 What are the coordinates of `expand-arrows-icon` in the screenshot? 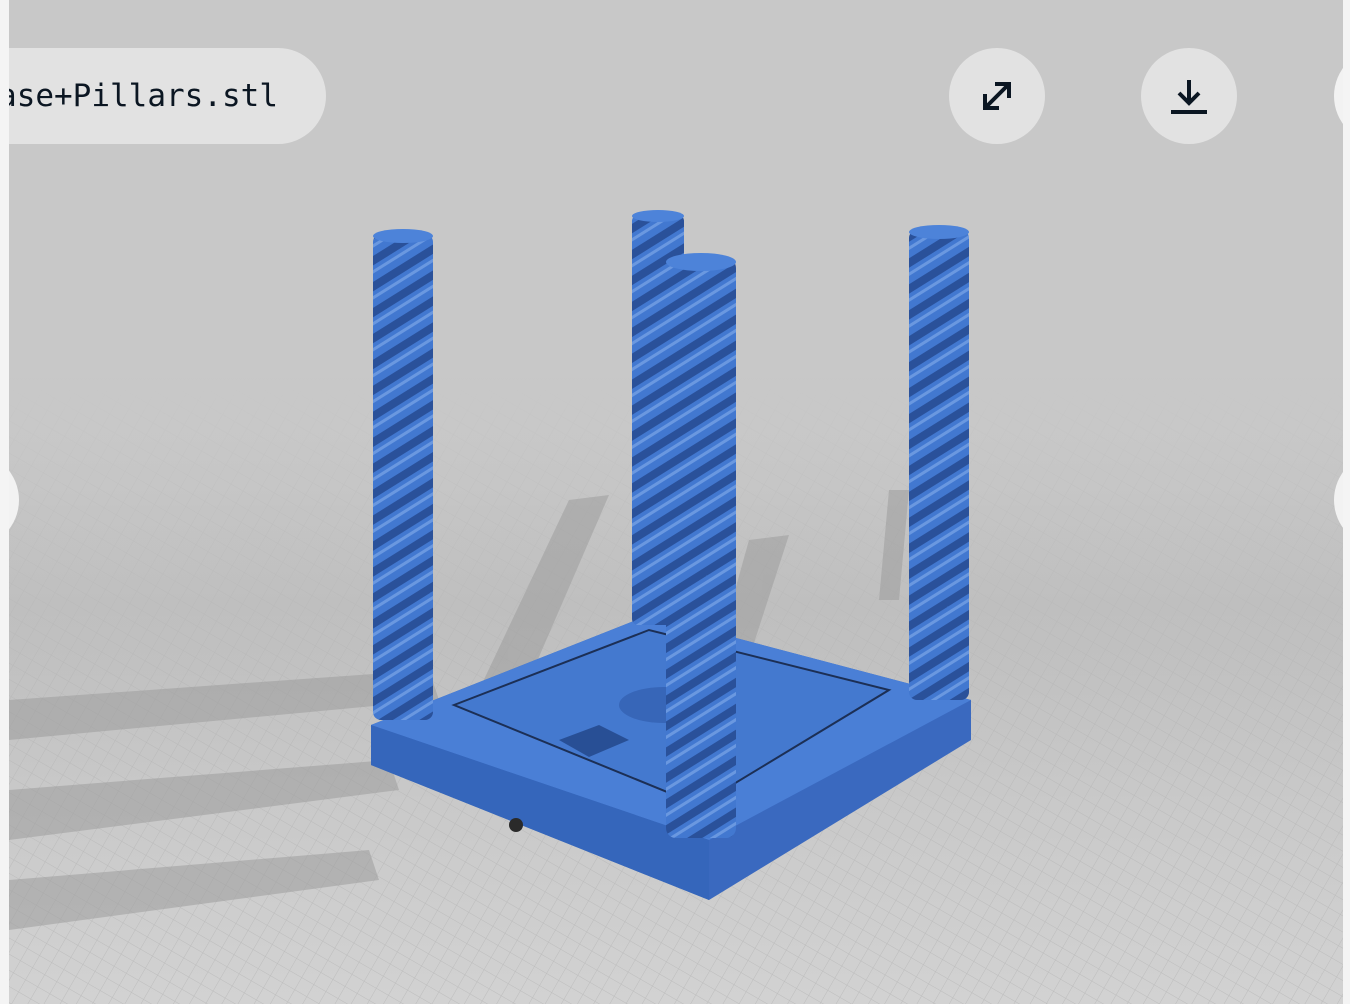 It's located at (997, 96).